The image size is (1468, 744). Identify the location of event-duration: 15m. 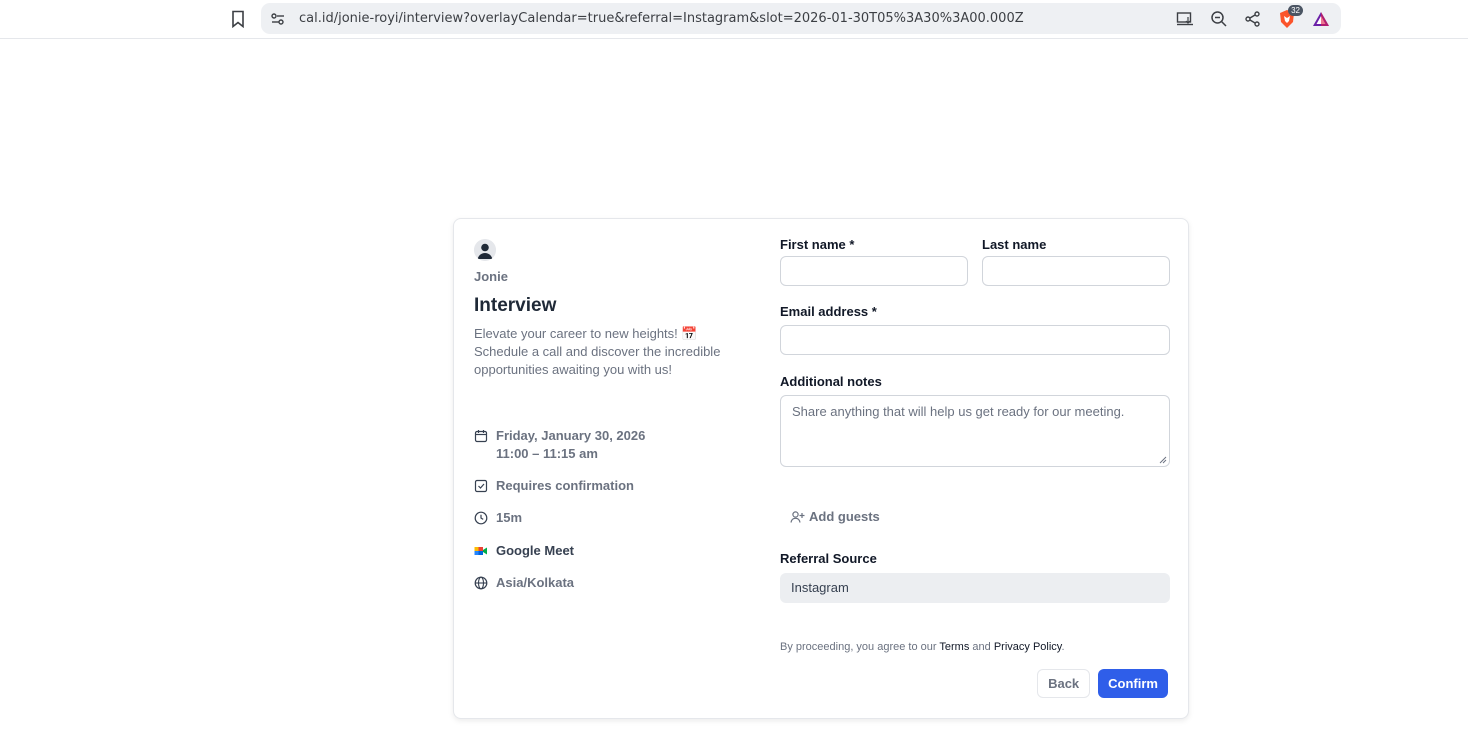
(509, 517).